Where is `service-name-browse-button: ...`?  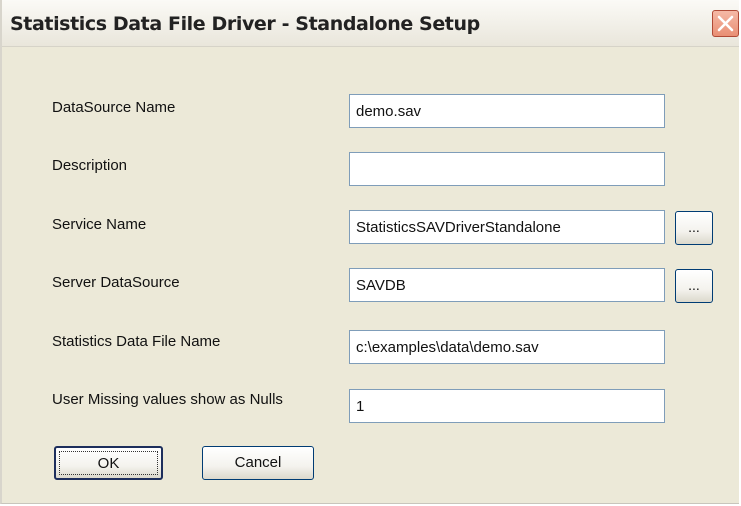 service-name-browse-button: ... is located at coordinates (694, 228).